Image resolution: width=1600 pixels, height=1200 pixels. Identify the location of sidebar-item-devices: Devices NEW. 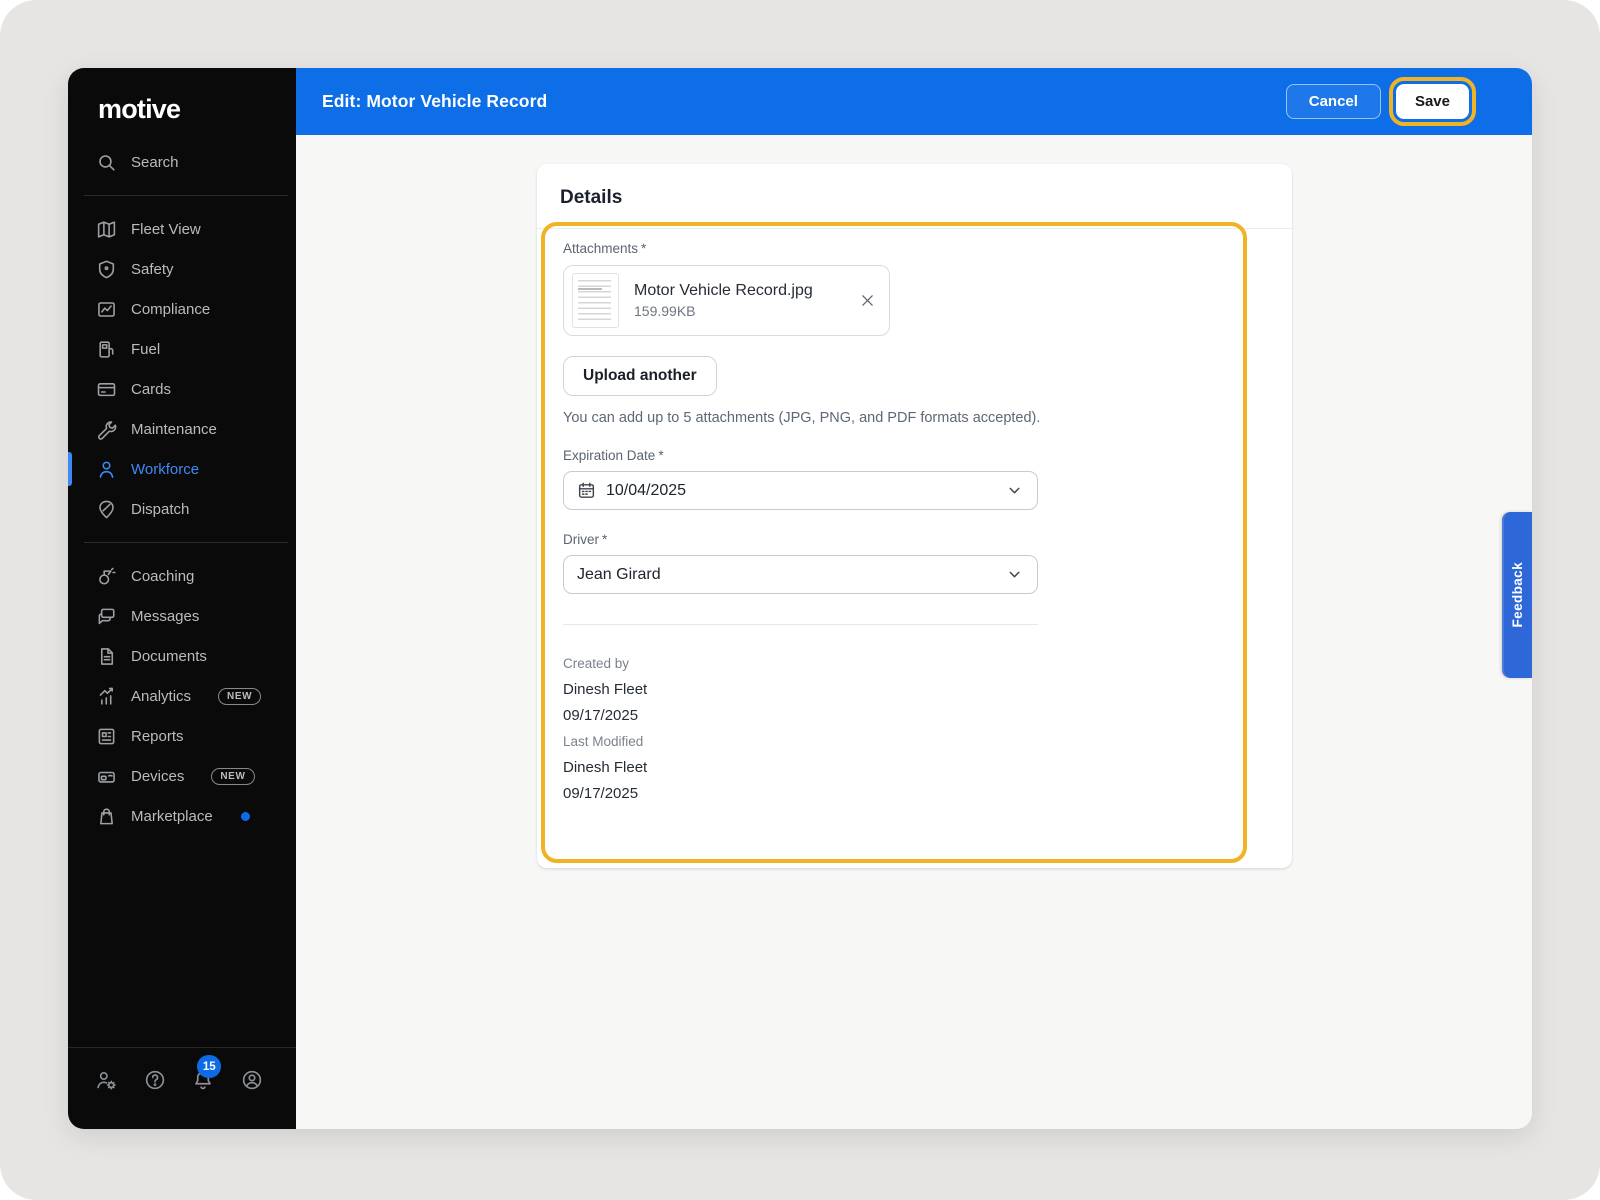
(182, 776).